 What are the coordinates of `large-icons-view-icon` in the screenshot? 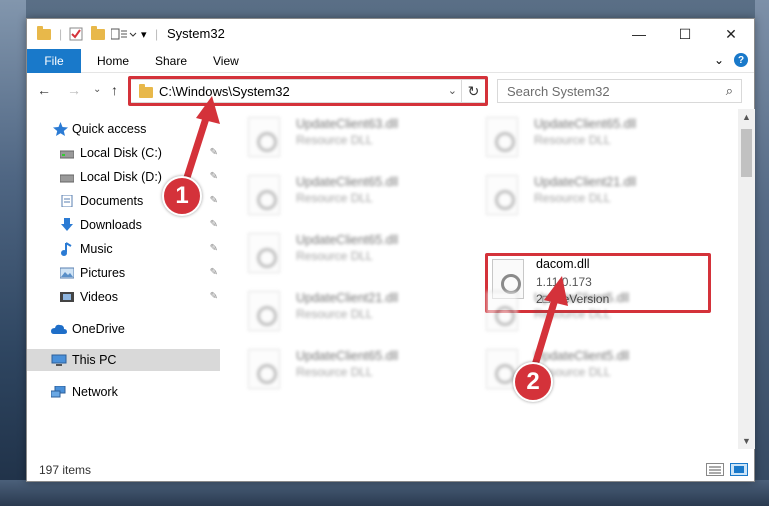 It's located at (739, 469).